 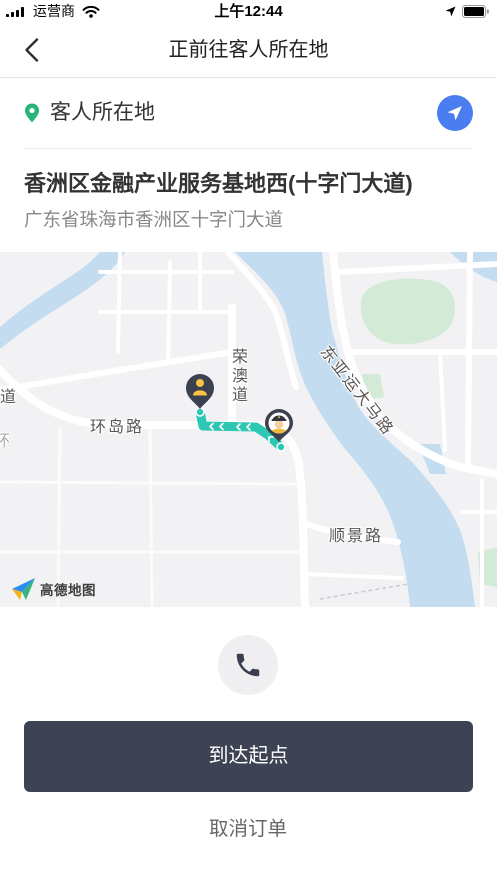 I want to click on page-title: 正前往客人所在地, so click(x=248, y=50).